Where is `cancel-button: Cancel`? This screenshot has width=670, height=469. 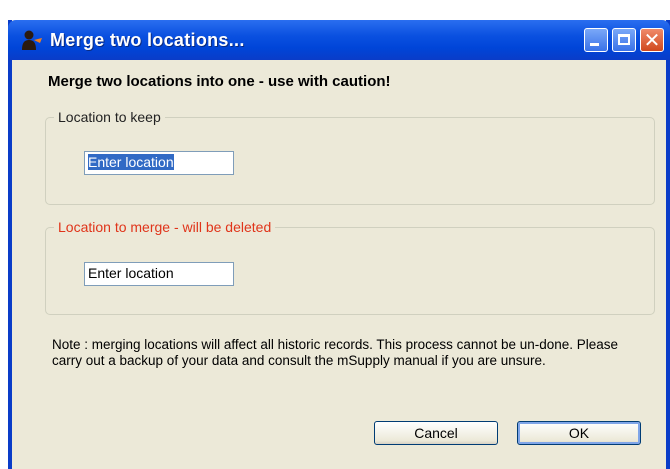
cancel-button: Cancel is located at coordinates (436, 433).